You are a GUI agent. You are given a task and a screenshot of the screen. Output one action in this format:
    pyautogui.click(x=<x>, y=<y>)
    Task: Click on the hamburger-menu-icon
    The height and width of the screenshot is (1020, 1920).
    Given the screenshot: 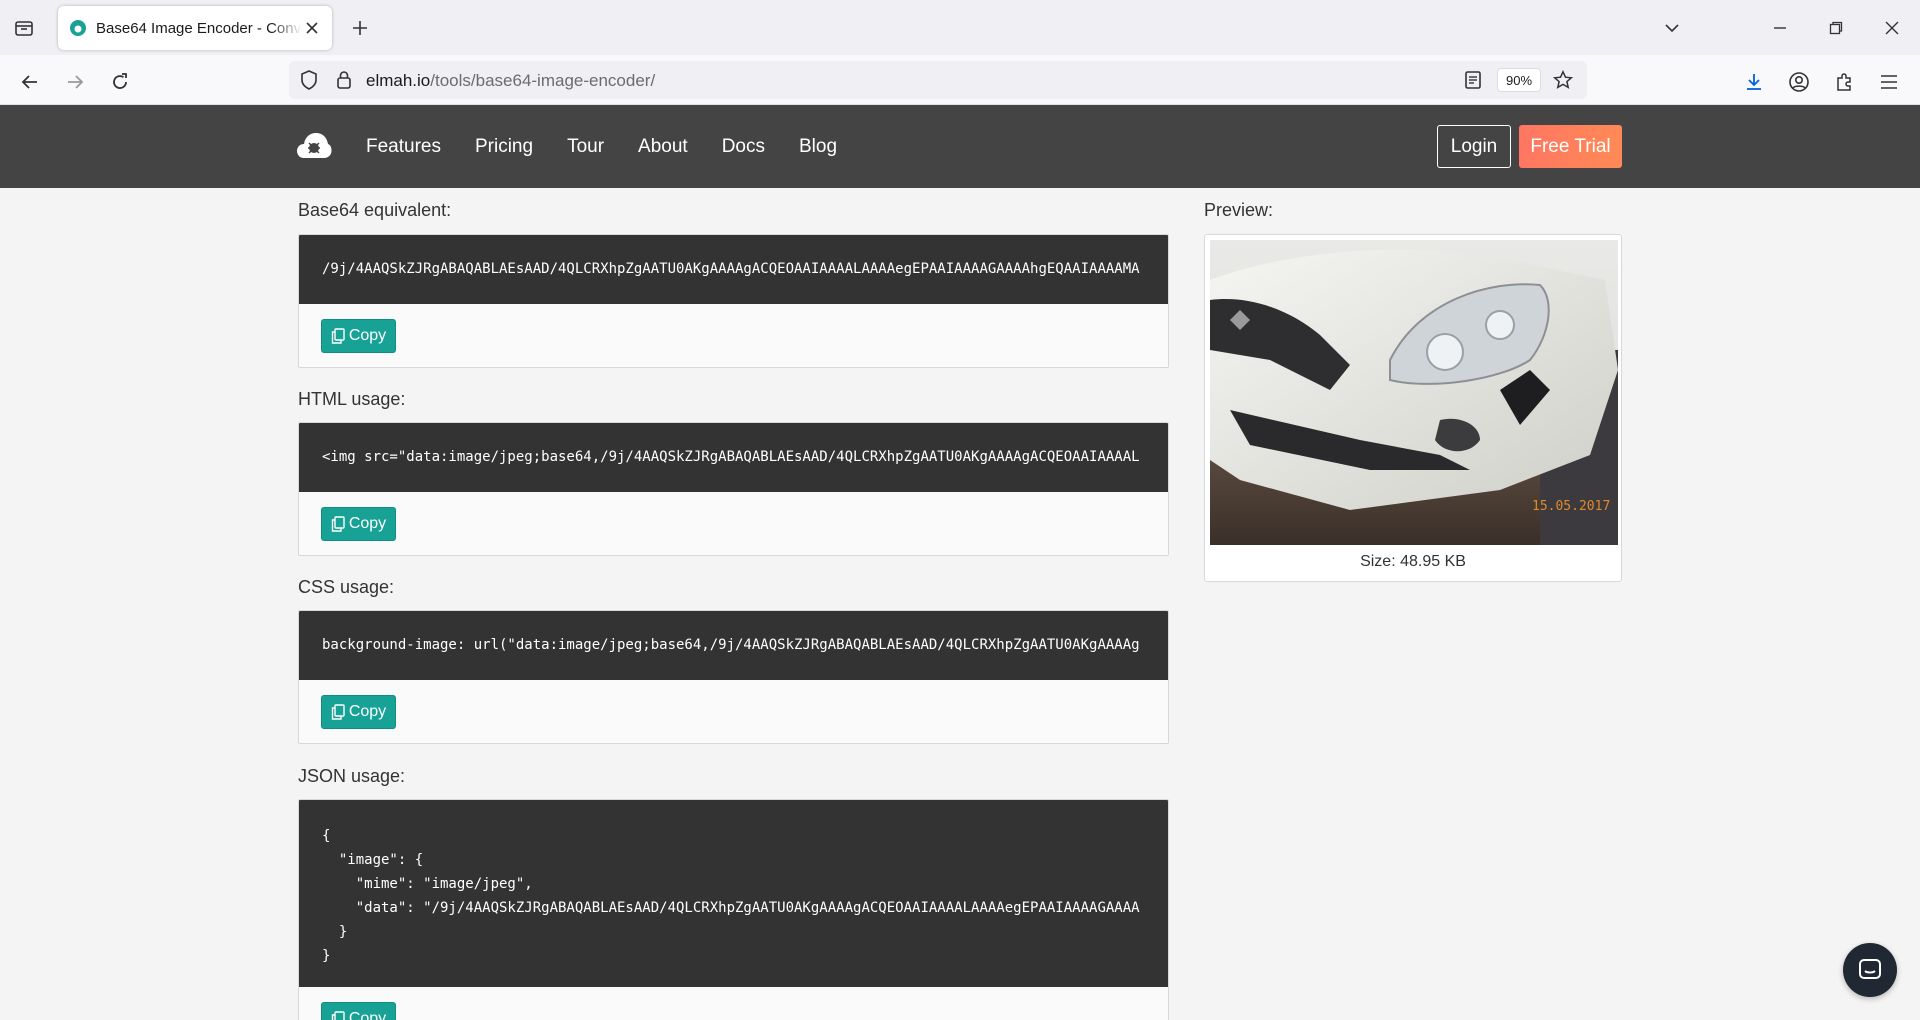 What is the action you would take?
    pyautogui.click(x=1889, y=82)
    